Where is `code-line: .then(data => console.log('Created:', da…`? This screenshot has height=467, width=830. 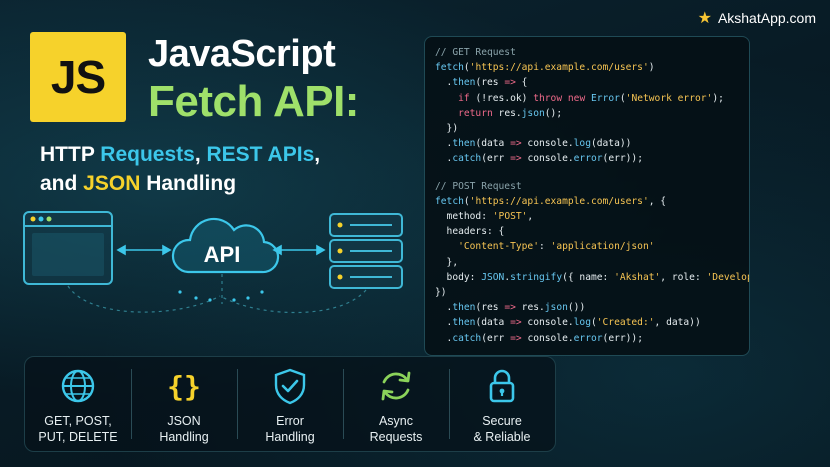
code-line: .then(data => console.log('Created:', da… is located at coordinates (568, 323).